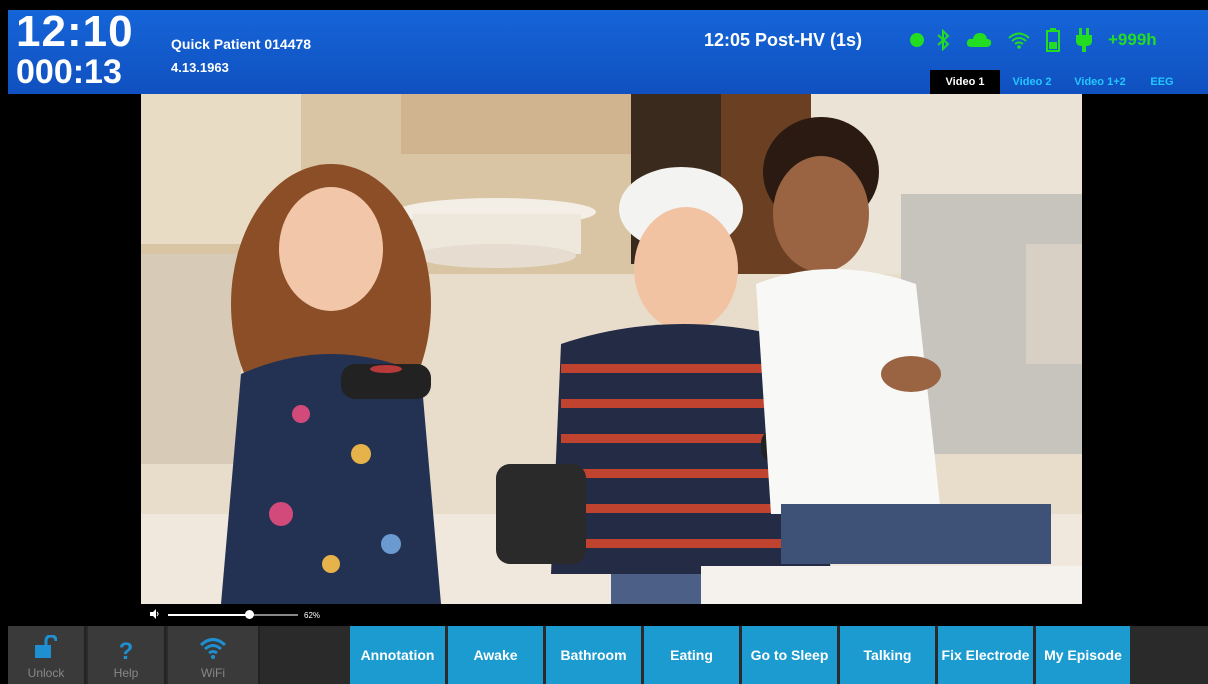 This screenshot has width=1208, height=684. Describe the element at coordinates (1053, 40) in the screenshot. I see `battery-icon` at that location.